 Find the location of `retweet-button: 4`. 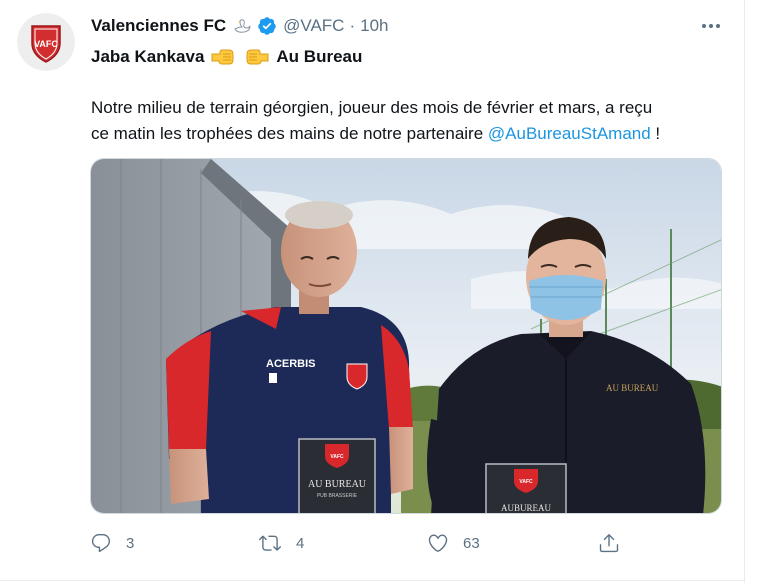

retweet-button: 4 is located at coordinates (281, 543).